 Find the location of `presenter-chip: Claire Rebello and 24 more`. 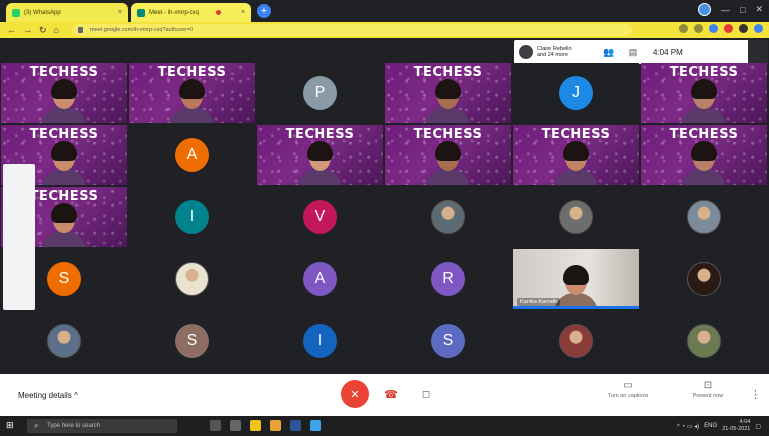

presenter-chip: Claire Rebello and 24 more is located at coordinates (558, 52).